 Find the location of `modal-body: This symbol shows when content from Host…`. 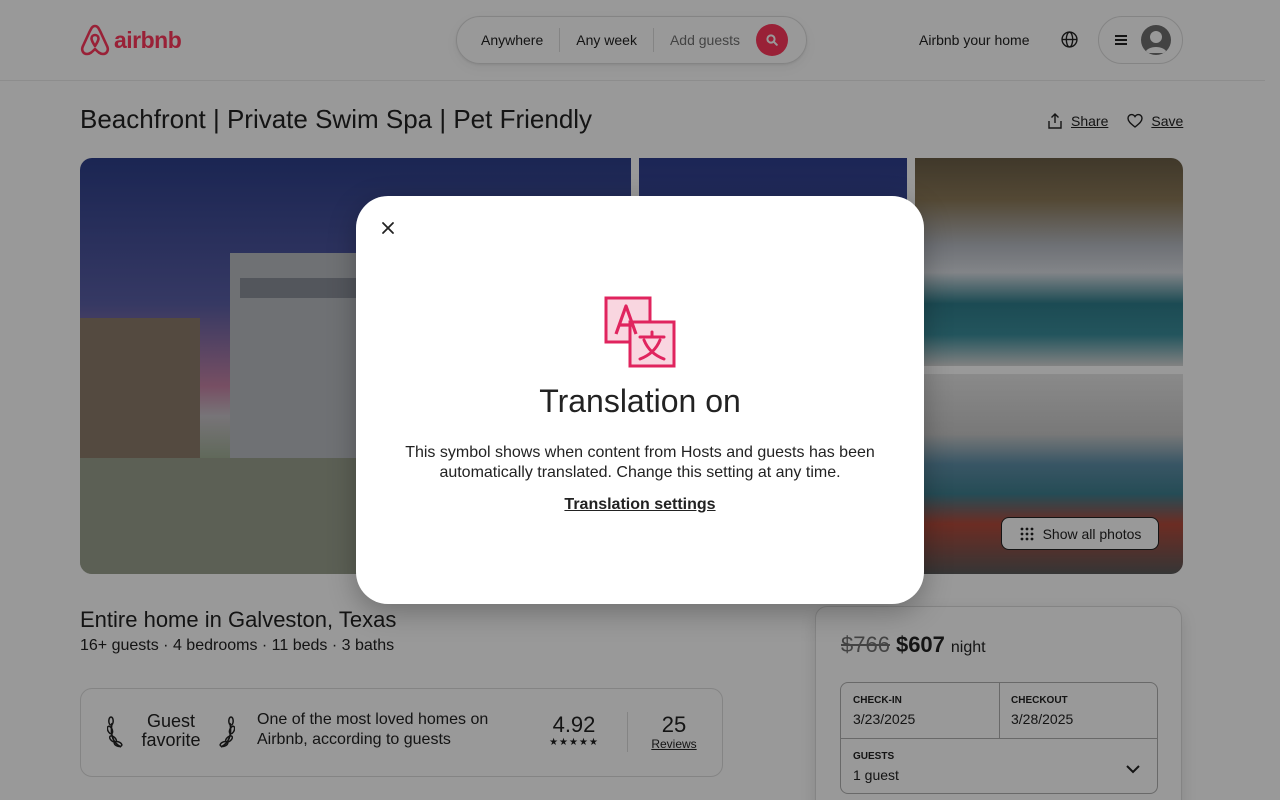

modal-body: This symbol shows when content from Host… is located at coordinates (640, 462).